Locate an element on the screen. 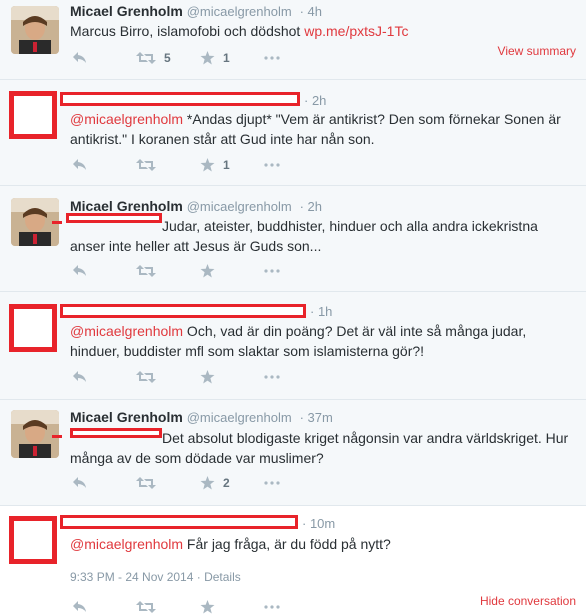 The width and height of the screenshot is (586, 616). retweet-count: 5 is located at coordinates (167, 58).